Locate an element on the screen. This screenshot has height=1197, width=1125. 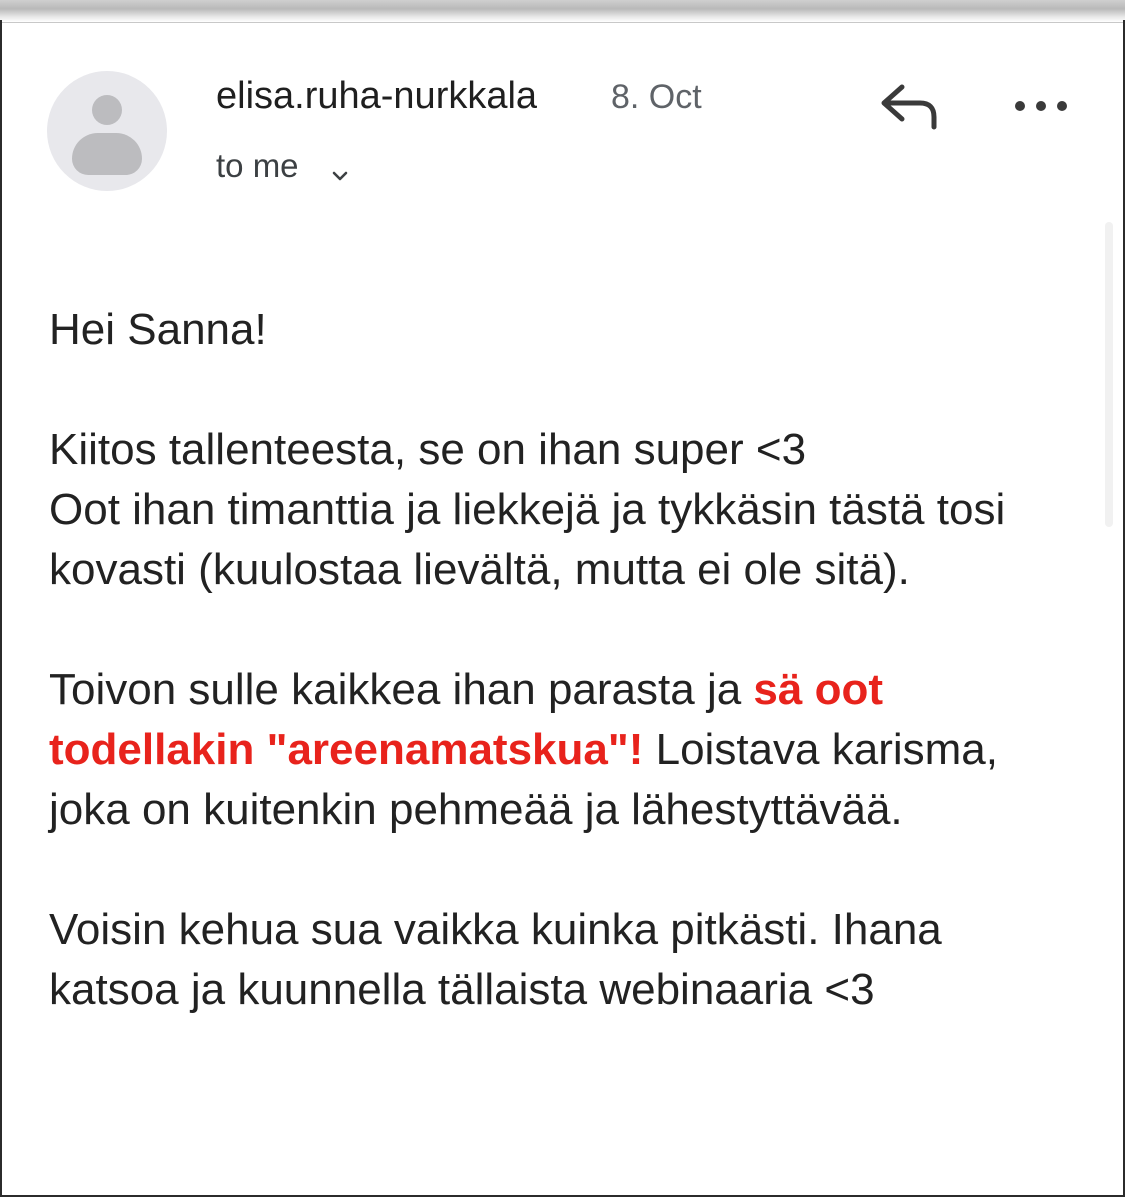
recipient-label: to me is located at coordinates (257, 165).